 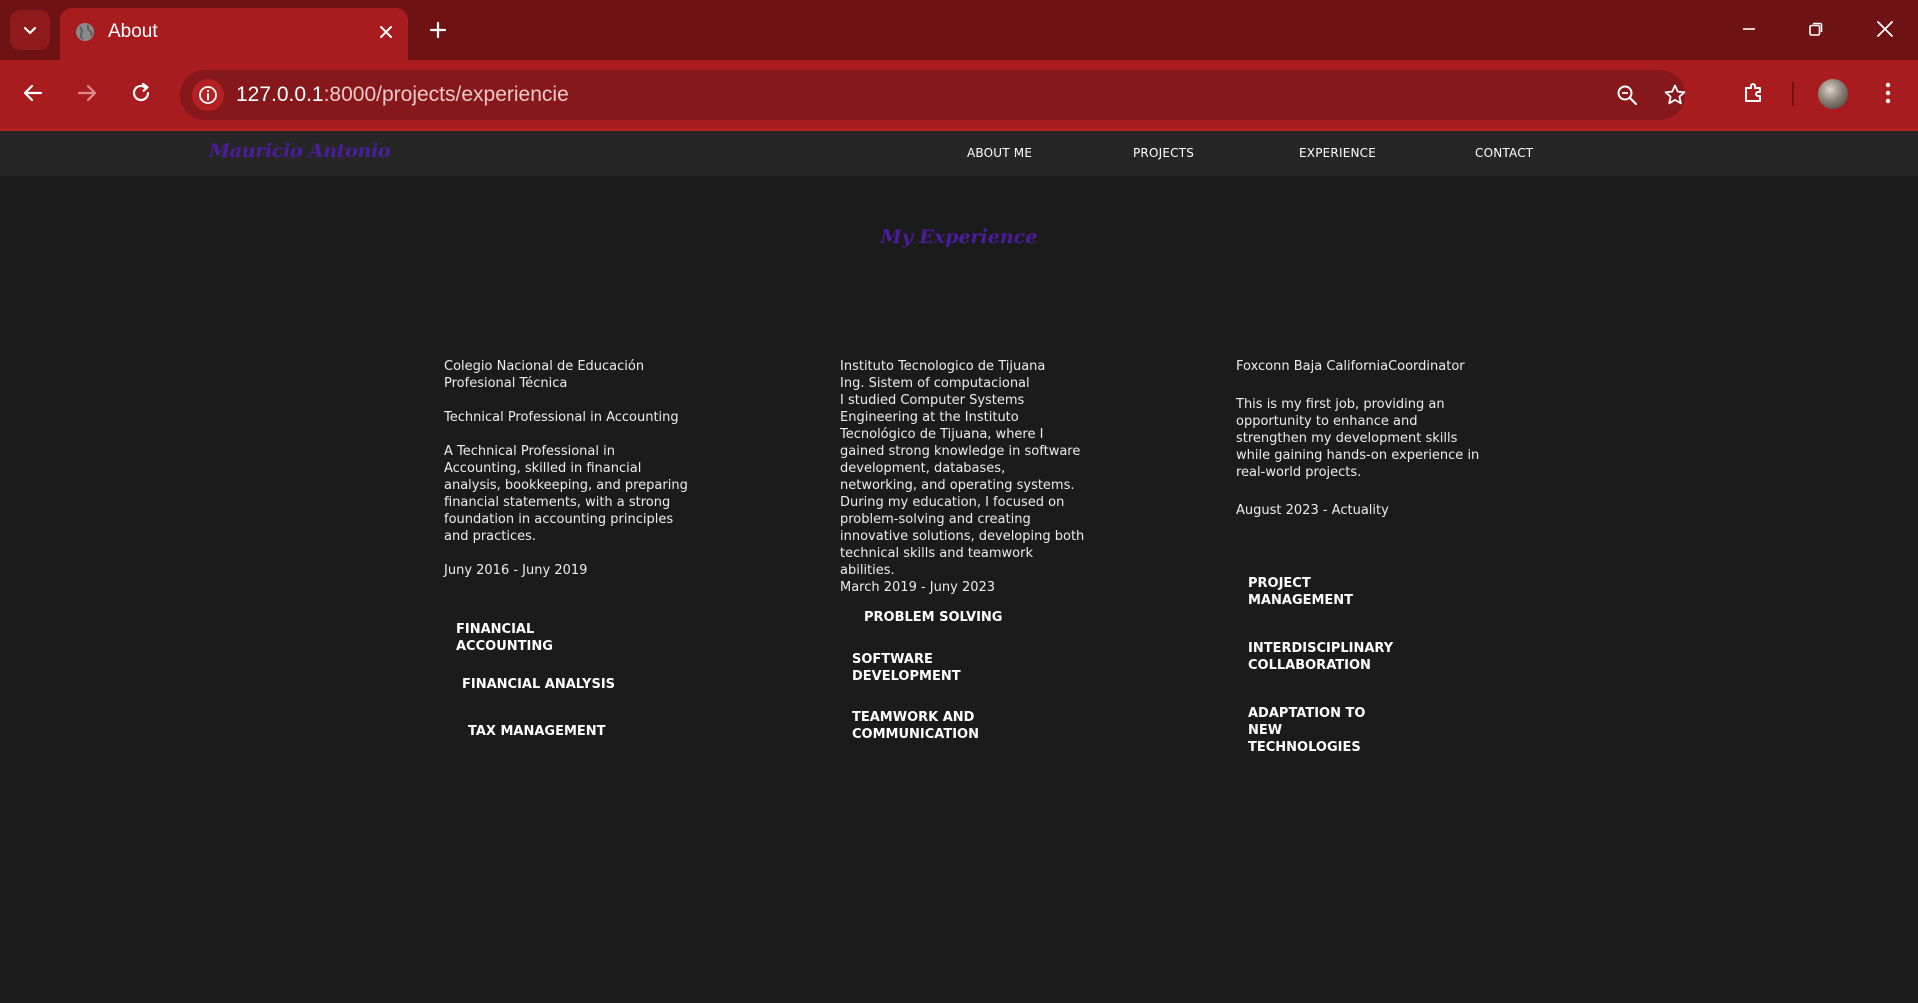 I want to click on extensions-button, so click(x=1754, y=93).